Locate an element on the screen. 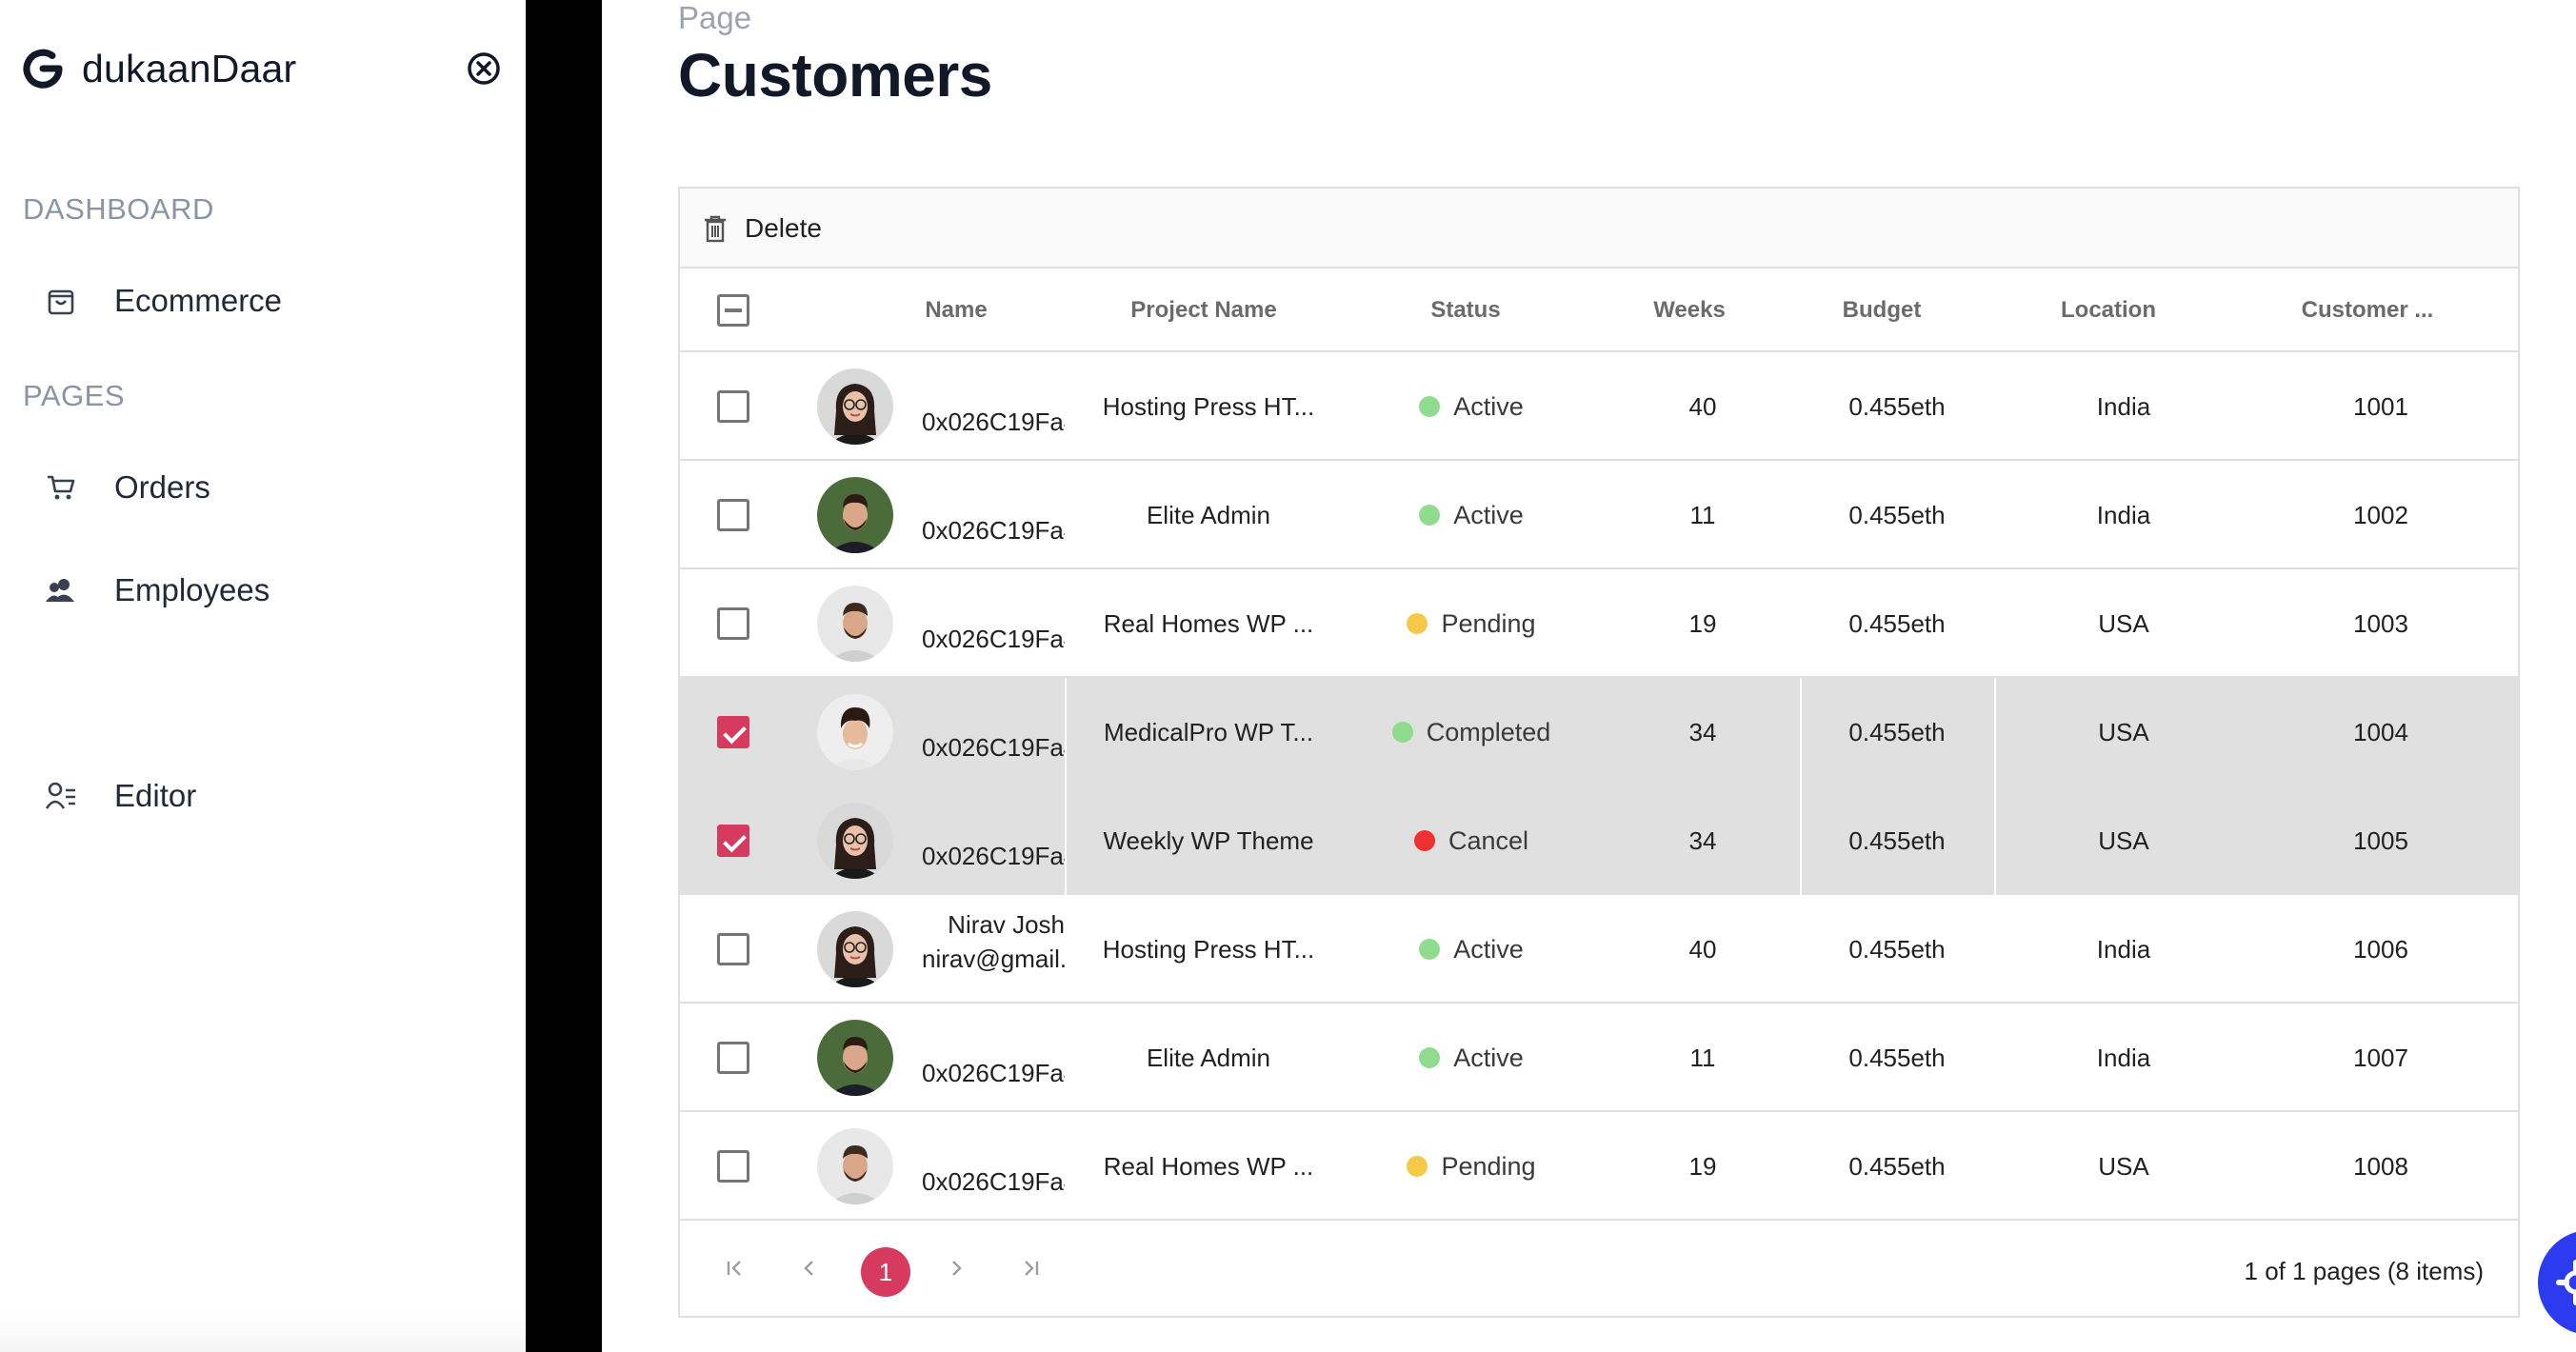  column-header-status: Status is located at coordinates (1466, 310).